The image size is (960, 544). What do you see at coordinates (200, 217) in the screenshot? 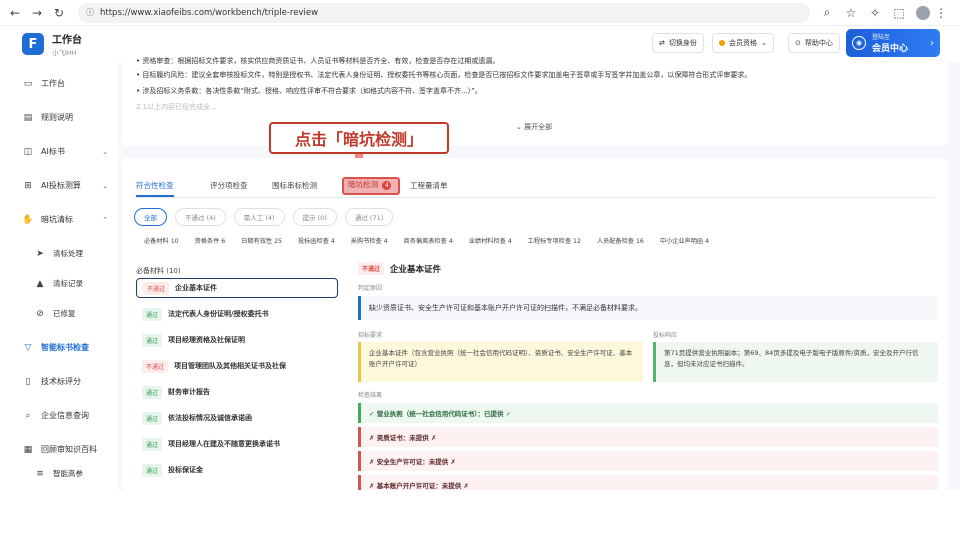
I see `filter-fail: 不通过 (4)` at bounding box center [200, 217].